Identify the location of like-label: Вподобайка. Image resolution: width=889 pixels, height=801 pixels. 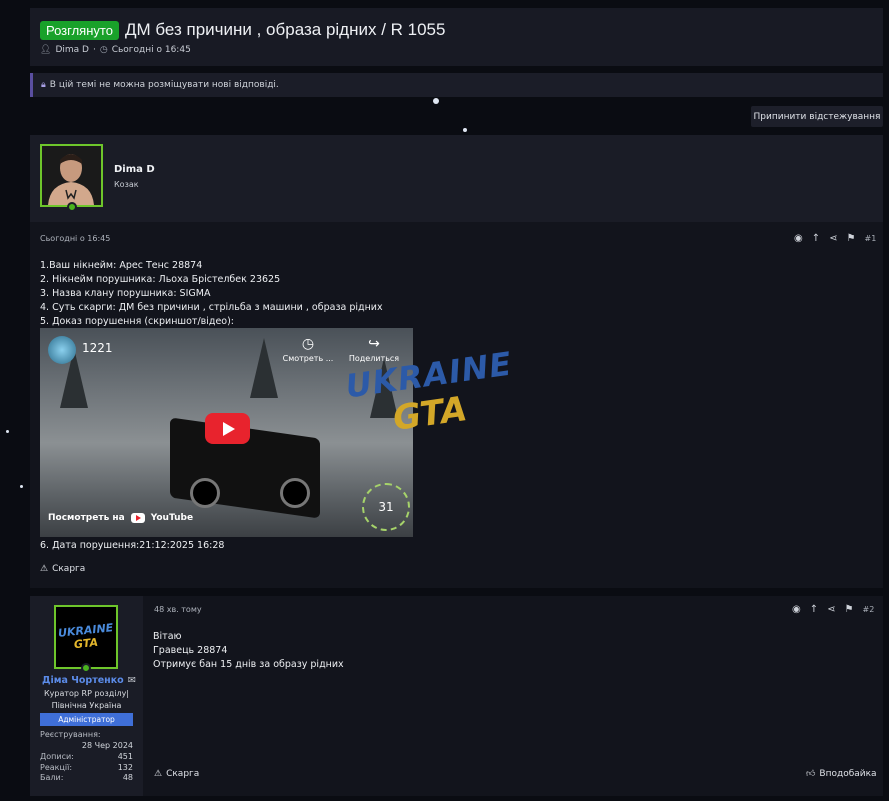
(848, 774).